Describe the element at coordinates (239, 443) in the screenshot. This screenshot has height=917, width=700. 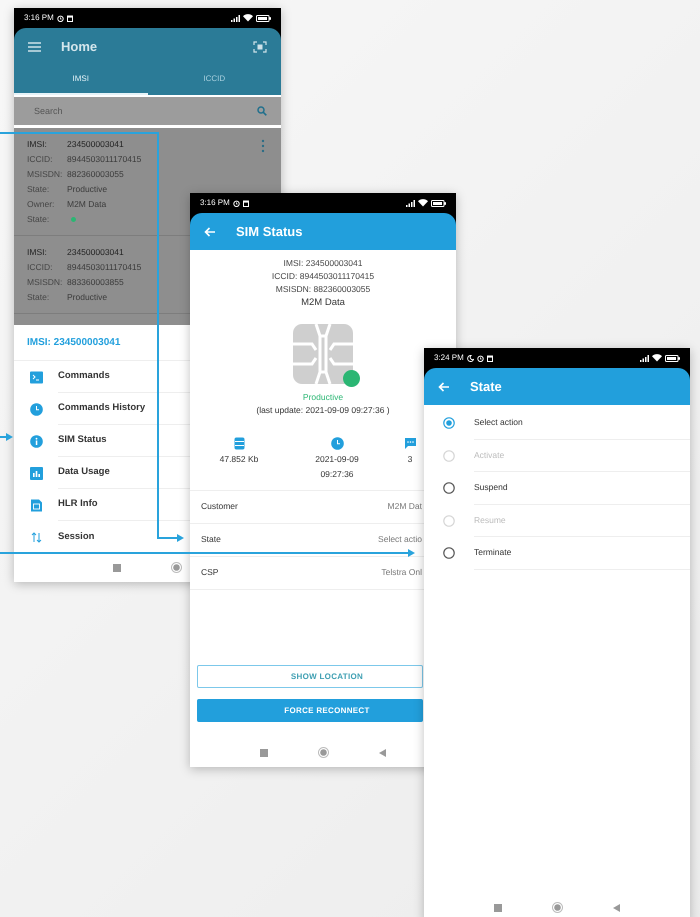
I see `database-icon` at that location.